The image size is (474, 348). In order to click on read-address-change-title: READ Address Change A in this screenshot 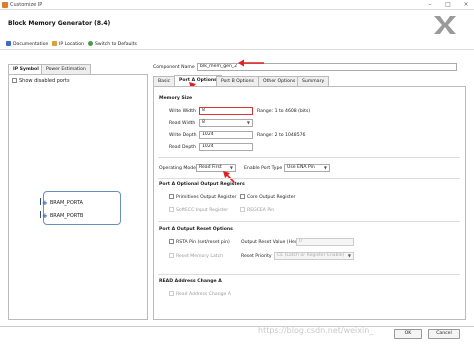, I will do `click(190, 281)`.